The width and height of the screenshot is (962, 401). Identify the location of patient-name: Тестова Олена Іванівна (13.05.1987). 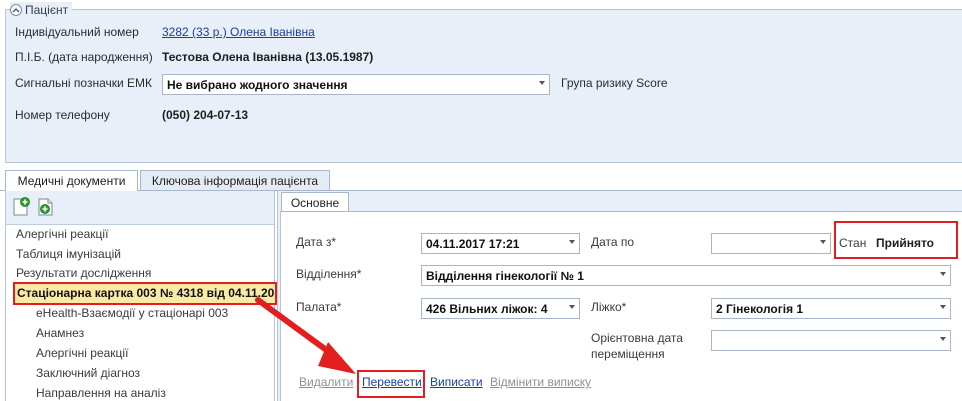
(268, 57).